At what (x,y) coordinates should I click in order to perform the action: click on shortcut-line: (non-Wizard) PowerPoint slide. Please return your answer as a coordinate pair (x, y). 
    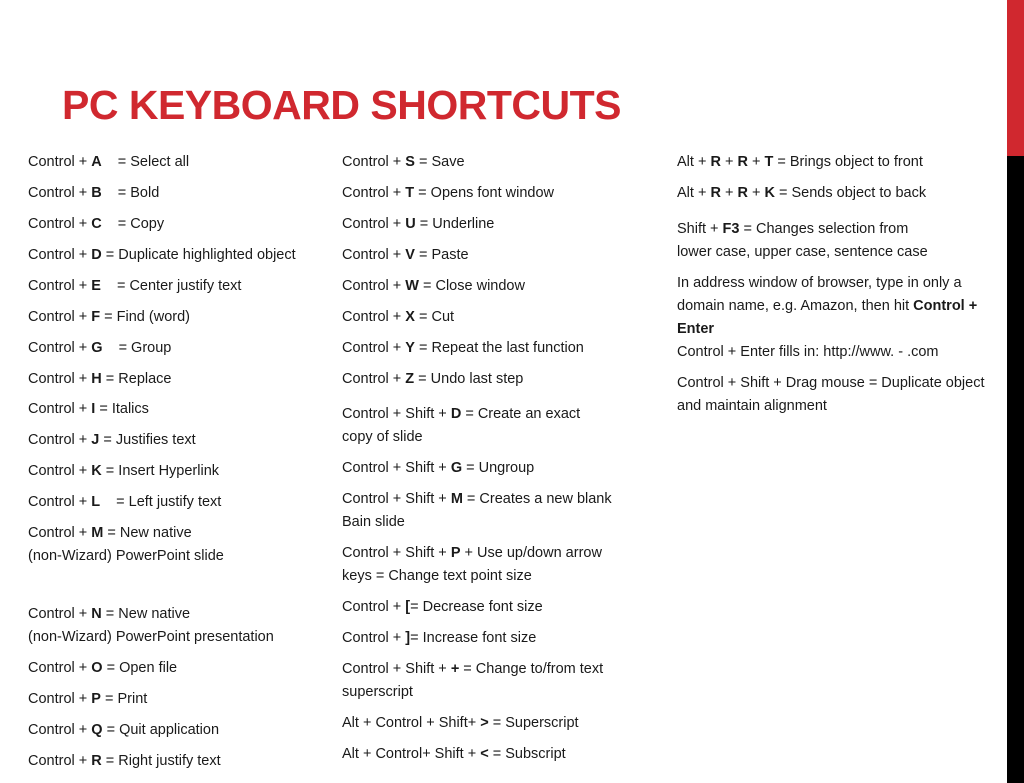
    Looking at the image, I should click on (126, 556).